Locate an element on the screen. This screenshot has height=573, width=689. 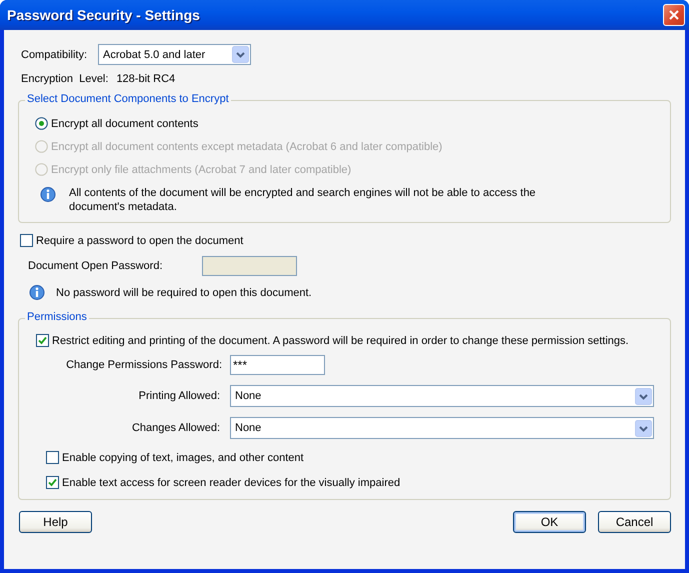
checkbox-label: Require a password to open the document is located at coordinates (140, 240).